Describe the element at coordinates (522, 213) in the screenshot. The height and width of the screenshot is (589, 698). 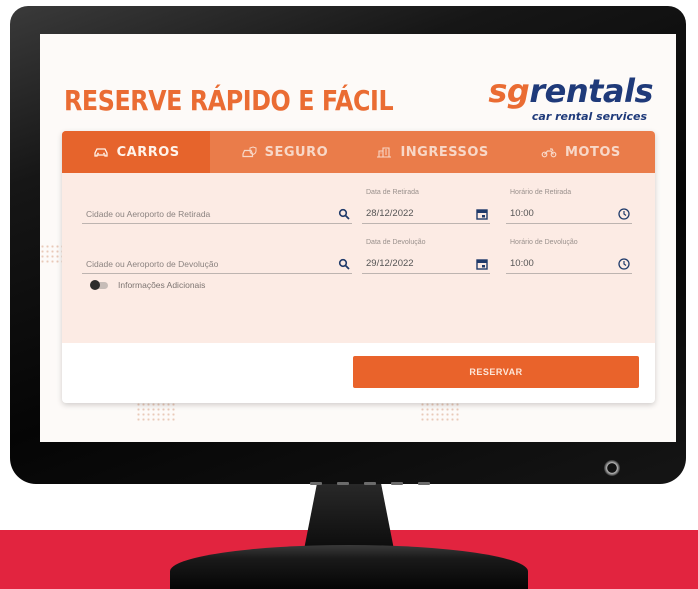
I see `pickup-time-value: 10:00` at that location.